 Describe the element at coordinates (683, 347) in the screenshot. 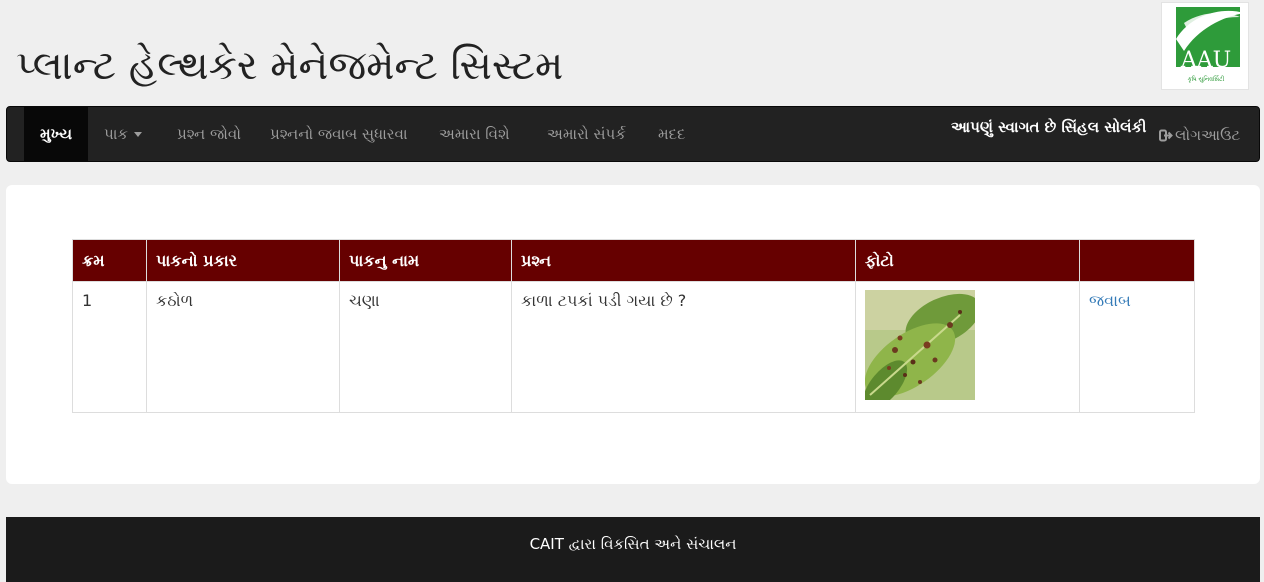

I see `cell-question: કાળા ટપકાં પડી ગયા છે ?` at that location.